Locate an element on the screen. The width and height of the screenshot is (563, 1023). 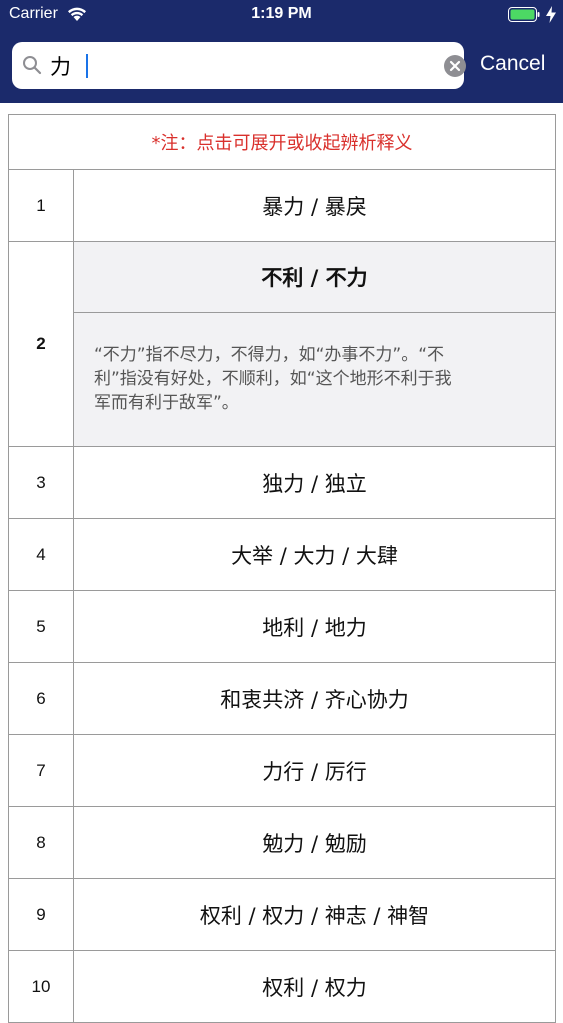
charging-icon is located at coordinates (551, 14).